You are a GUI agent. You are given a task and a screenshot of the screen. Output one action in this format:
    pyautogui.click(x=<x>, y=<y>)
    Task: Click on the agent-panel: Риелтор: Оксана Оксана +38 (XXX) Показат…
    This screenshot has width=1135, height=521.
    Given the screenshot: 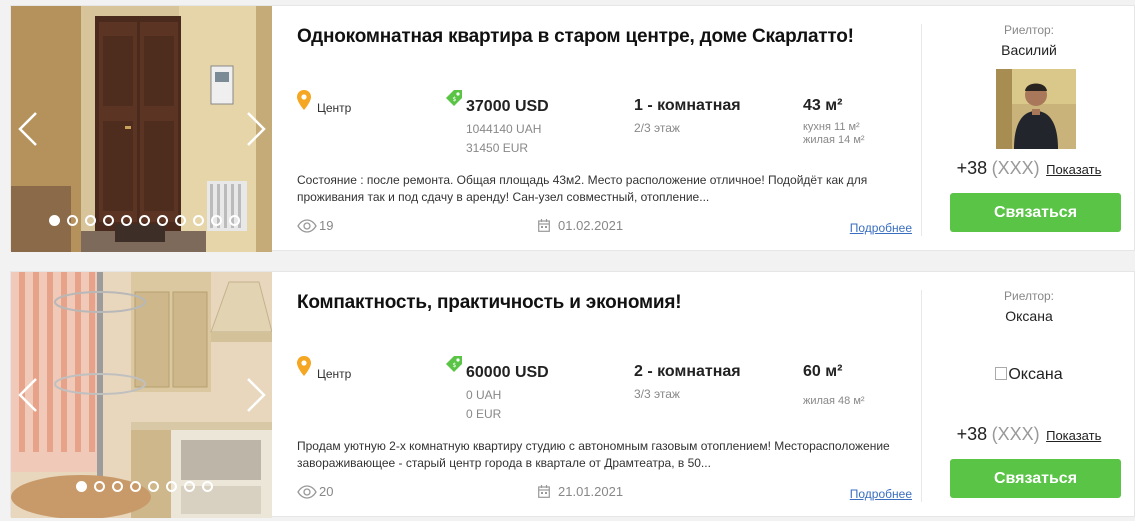 What is the action you would take?
    pyautogui.click(x=1028, y=395)
    